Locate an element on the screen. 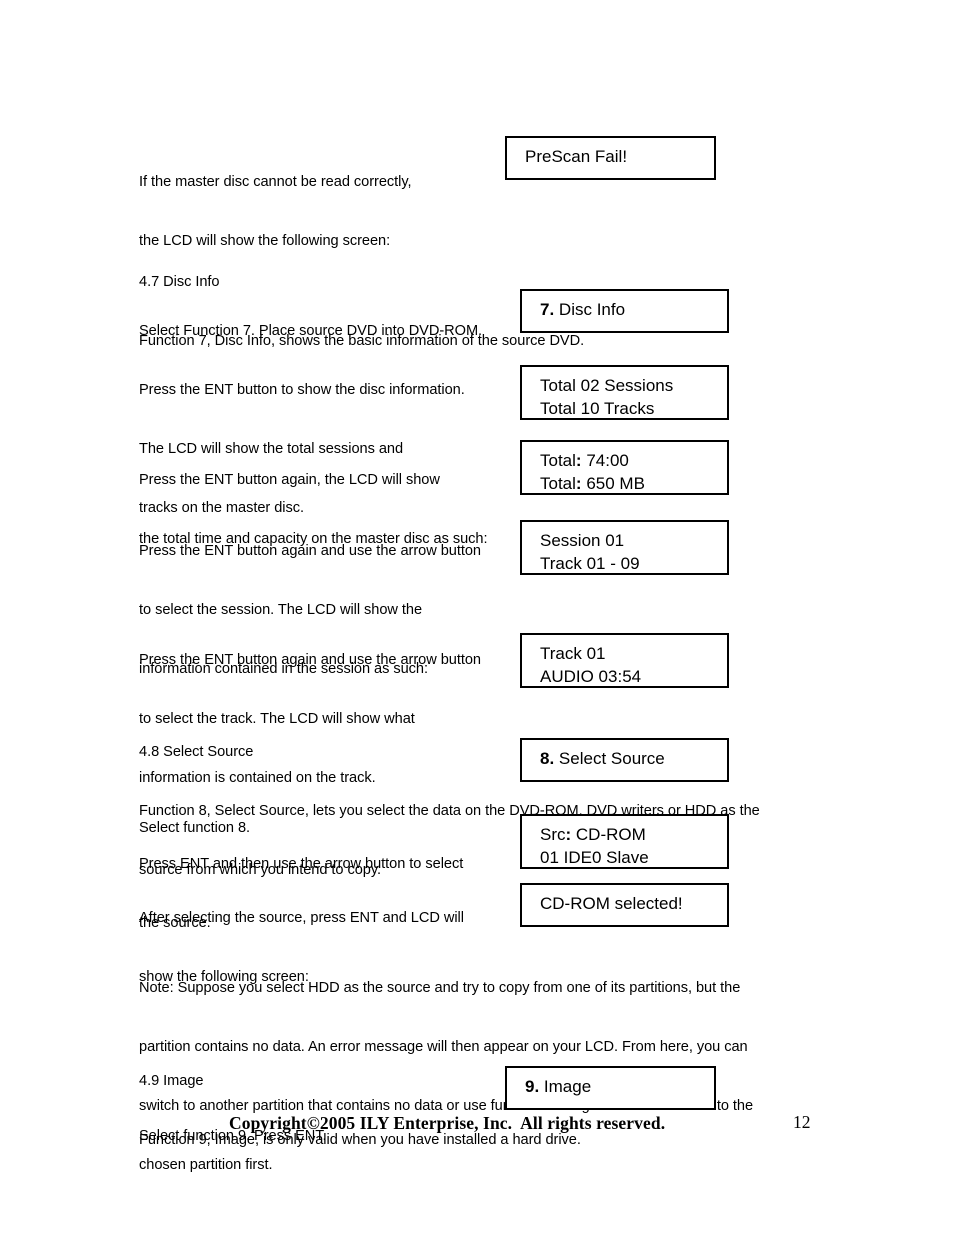 The height and width of the screenshot is (1235, 954). lcd-function-label: Disc Info is located at coordinates (590, 309).